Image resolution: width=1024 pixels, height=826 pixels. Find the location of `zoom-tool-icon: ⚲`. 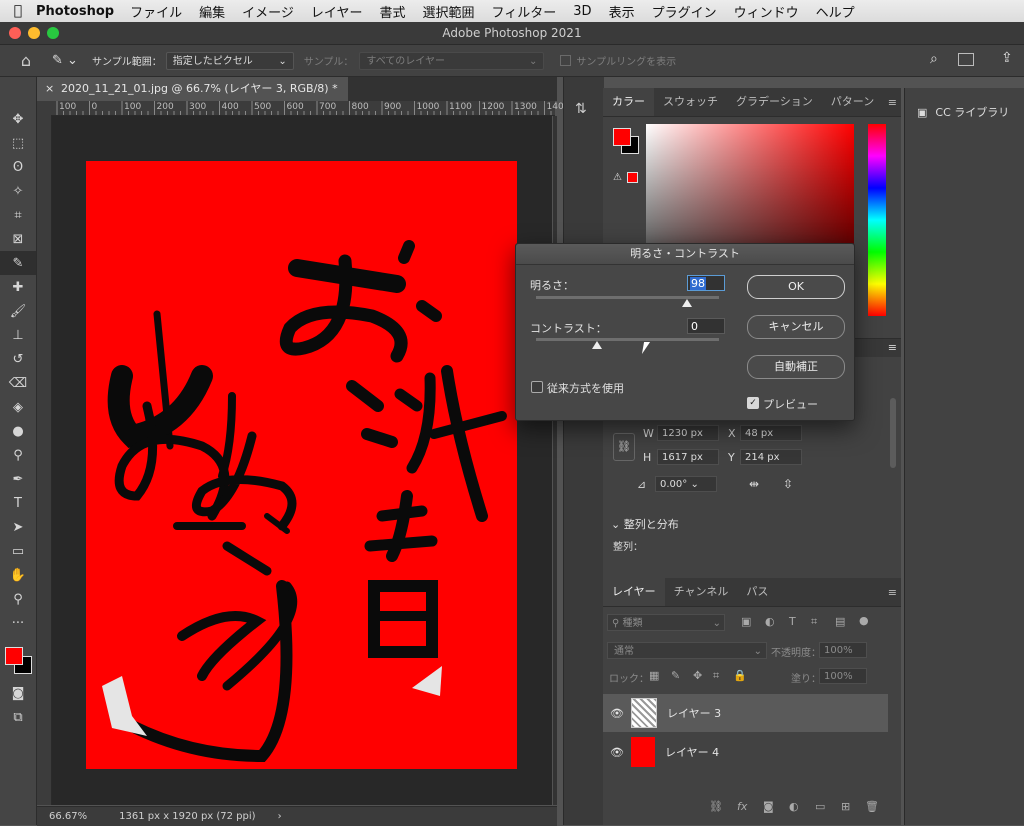

zoom-tool-icon: ⚲ is located at coordinates (18, 599).